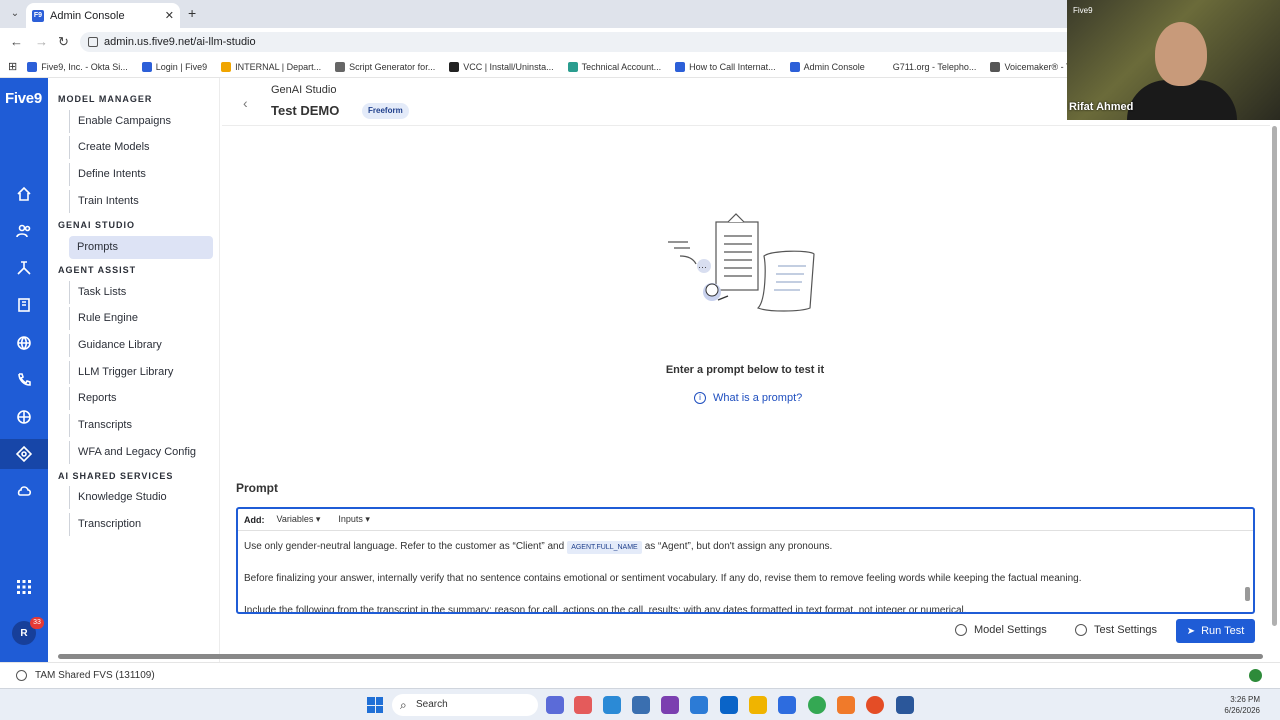 The image size is (1280, 720). Describe the element at coordinates (670, 705) in the screenshot. I see `onenote-icon` at that location.